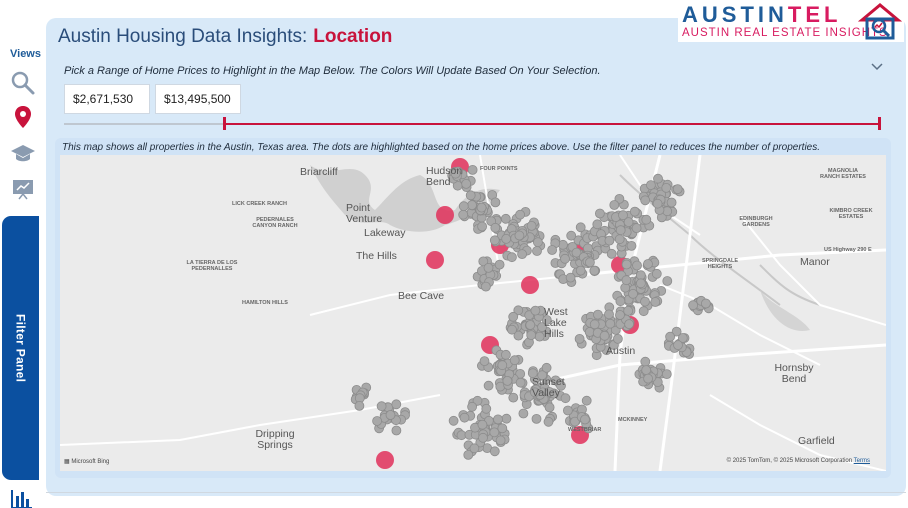 This screenshot has width=908, height=508. What do you see at coordinates (879, 123) in the screenshot?
I see `price-slider-max-handle` at bounding box center [879, 123].